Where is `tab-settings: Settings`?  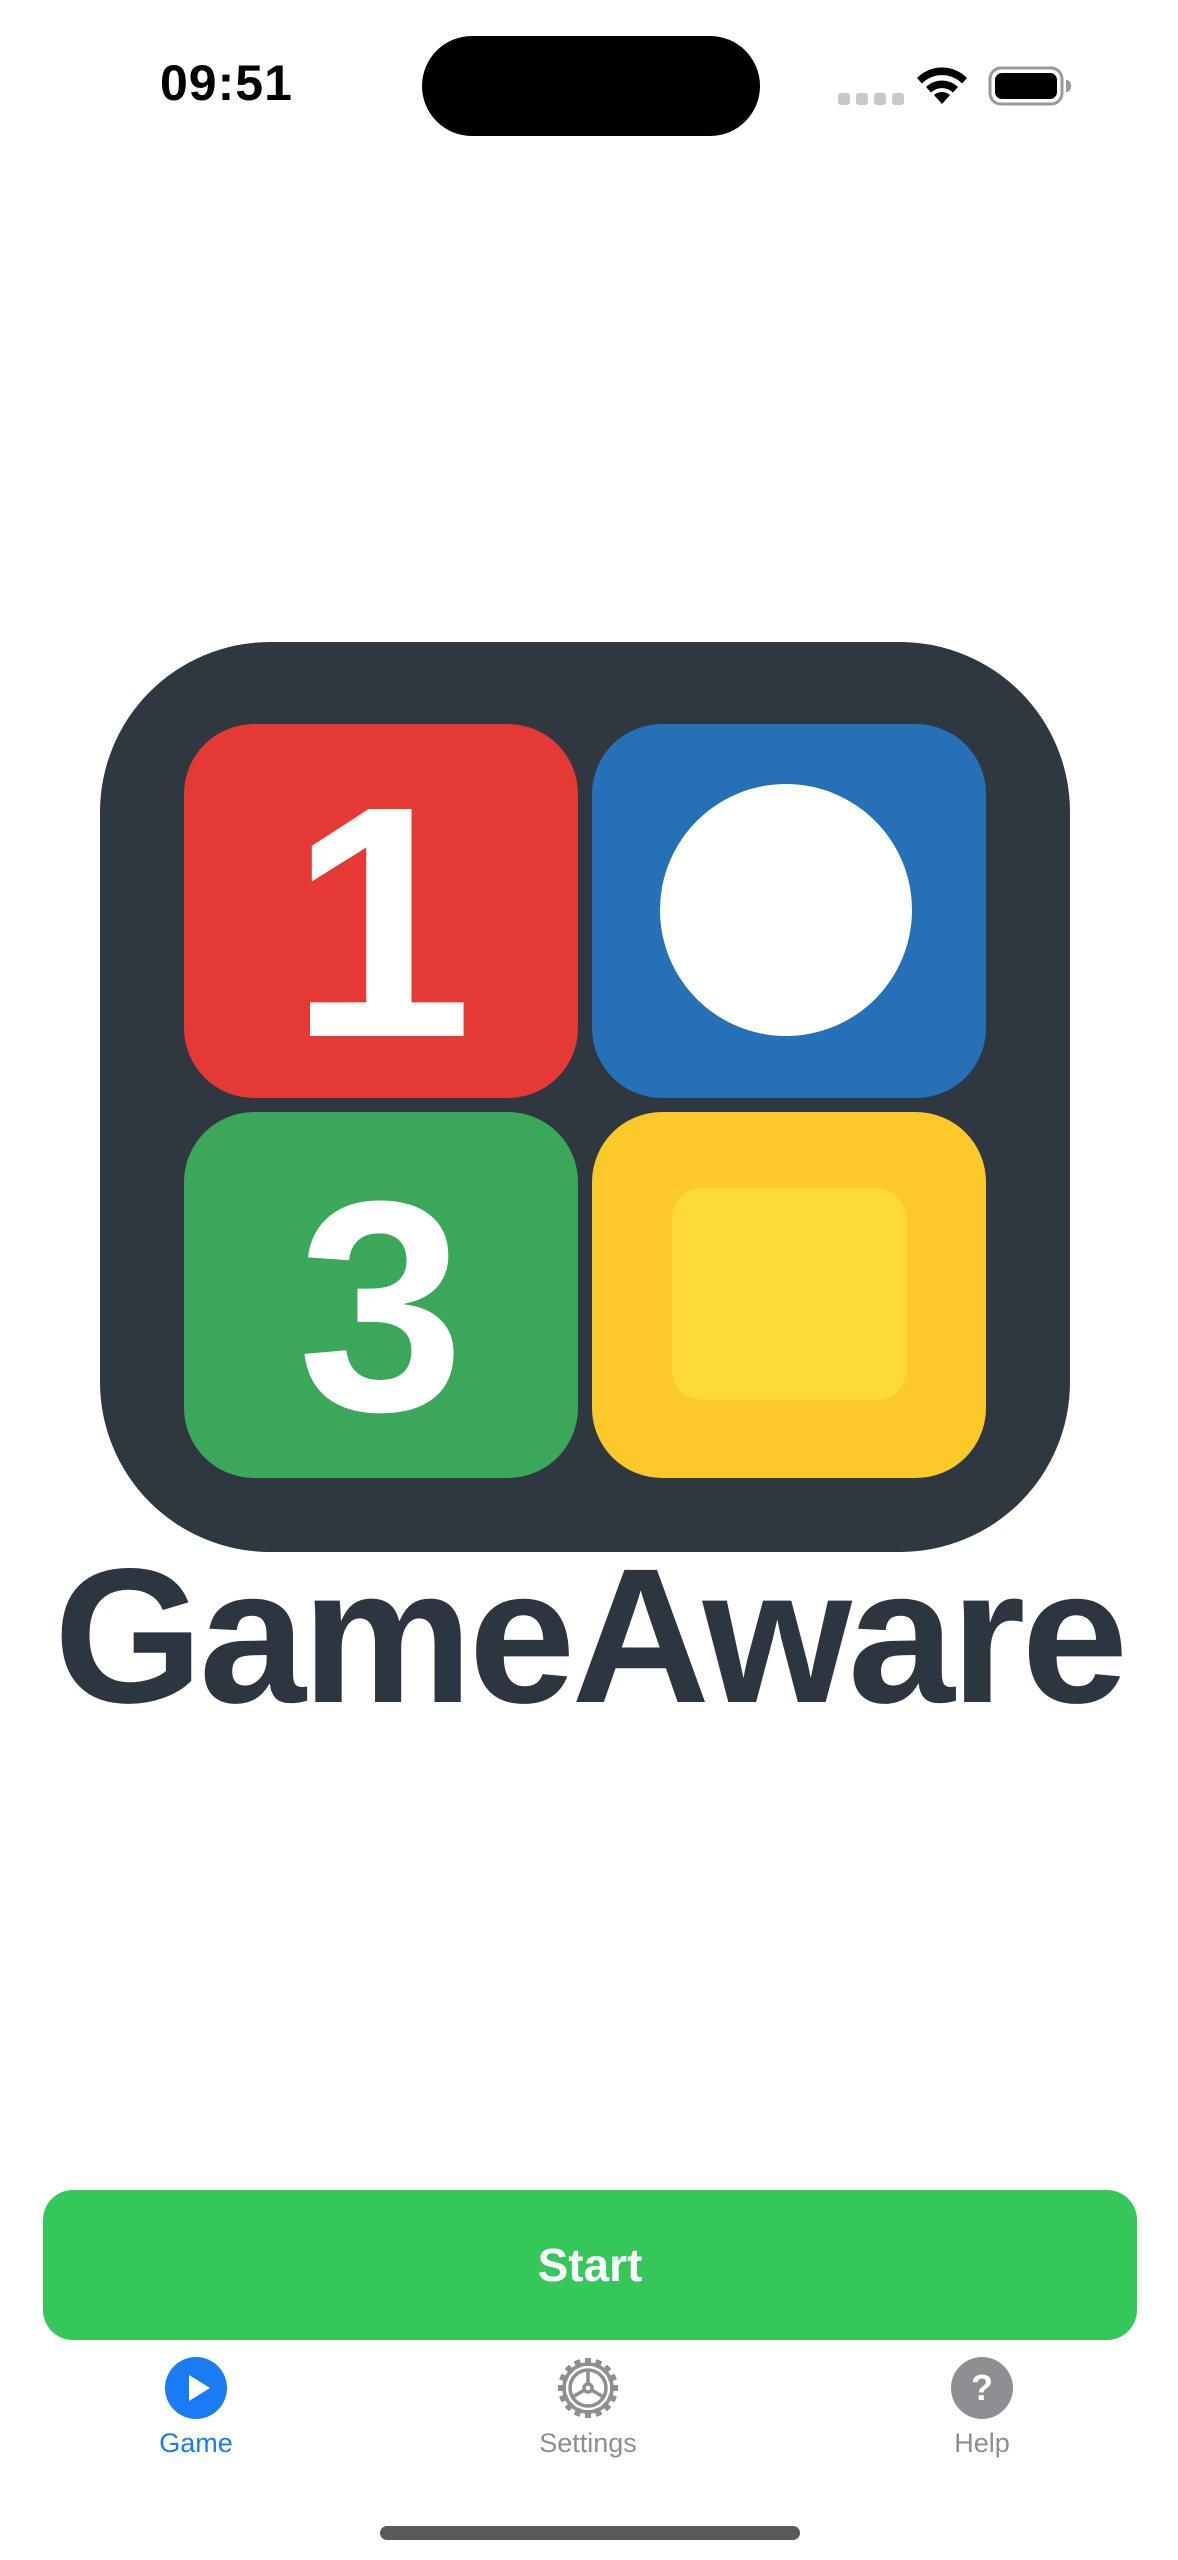 tab-settings: Settings is located at coordinates (588, 2407).